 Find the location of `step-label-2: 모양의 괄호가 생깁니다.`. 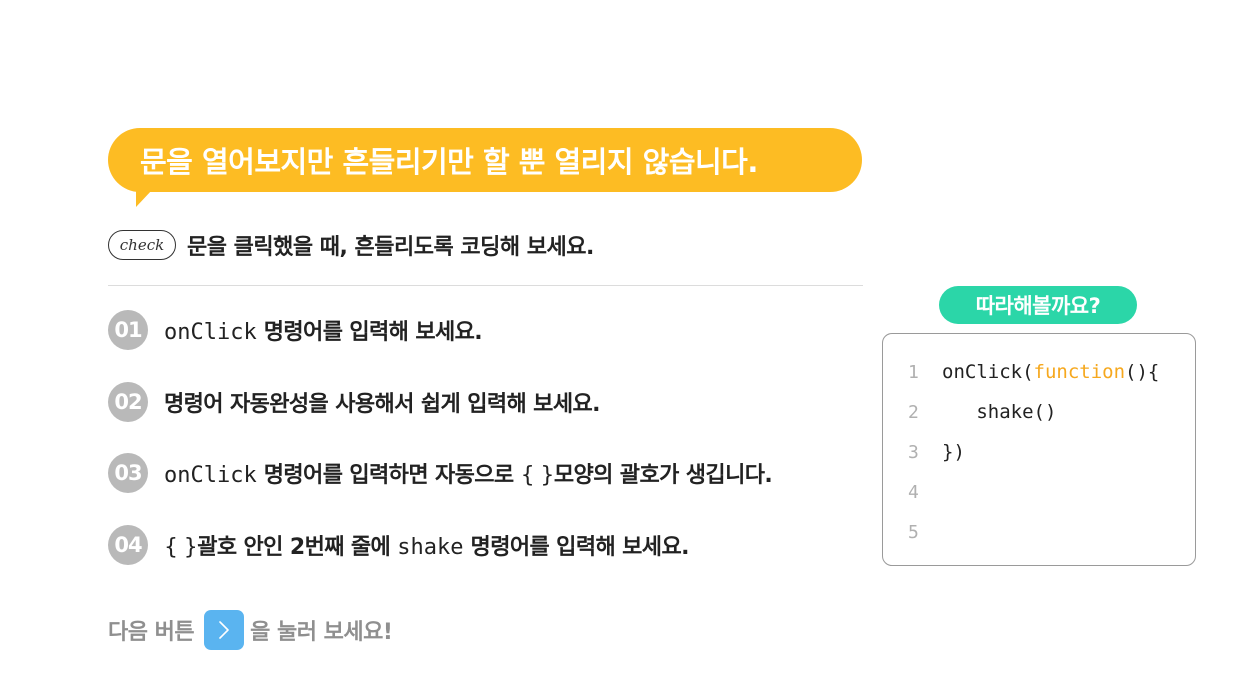

step-label-2: 모양의 괄호가 생깁니다. is located at coordinates (663, 475).